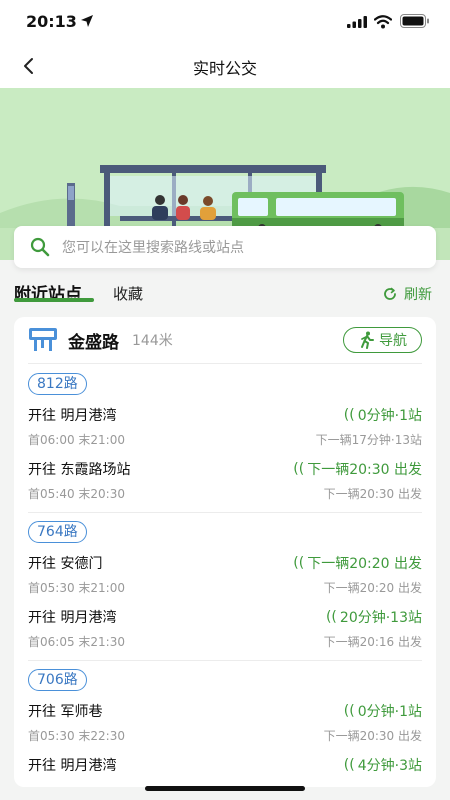 This screenshot has height=800, width=450. Describe the element at coordinates (383, 22) in the screenshot. I see `wifi-icon` at that location.